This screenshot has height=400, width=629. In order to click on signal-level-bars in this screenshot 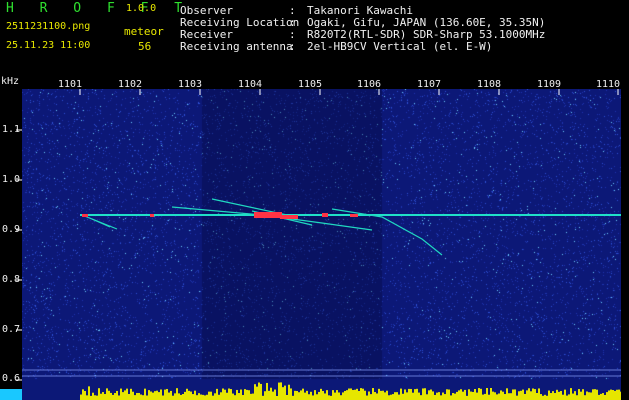, I will do `click(350, 391)`.